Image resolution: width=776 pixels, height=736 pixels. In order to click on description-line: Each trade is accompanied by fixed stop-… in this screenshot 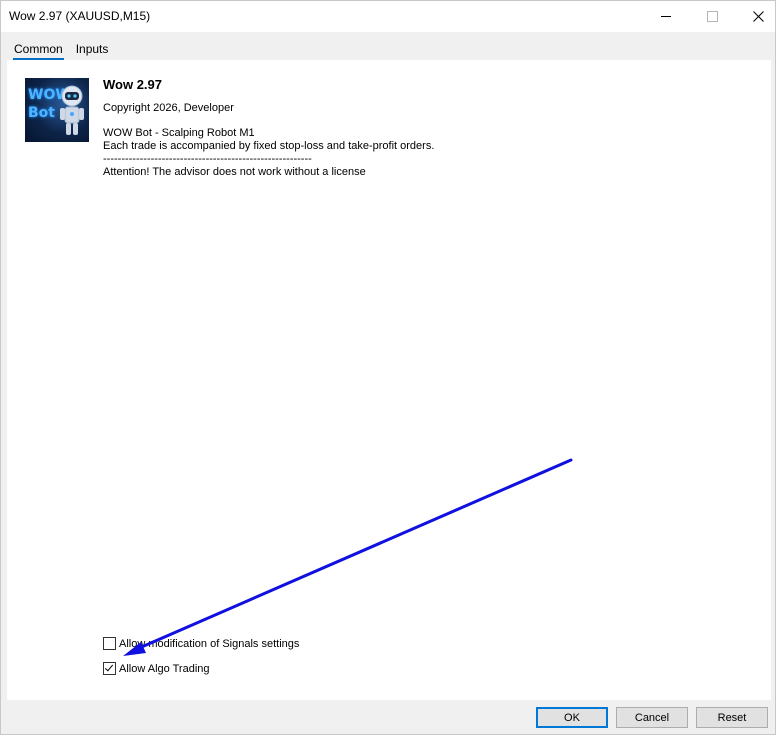, I will do `click(269, 146)`.